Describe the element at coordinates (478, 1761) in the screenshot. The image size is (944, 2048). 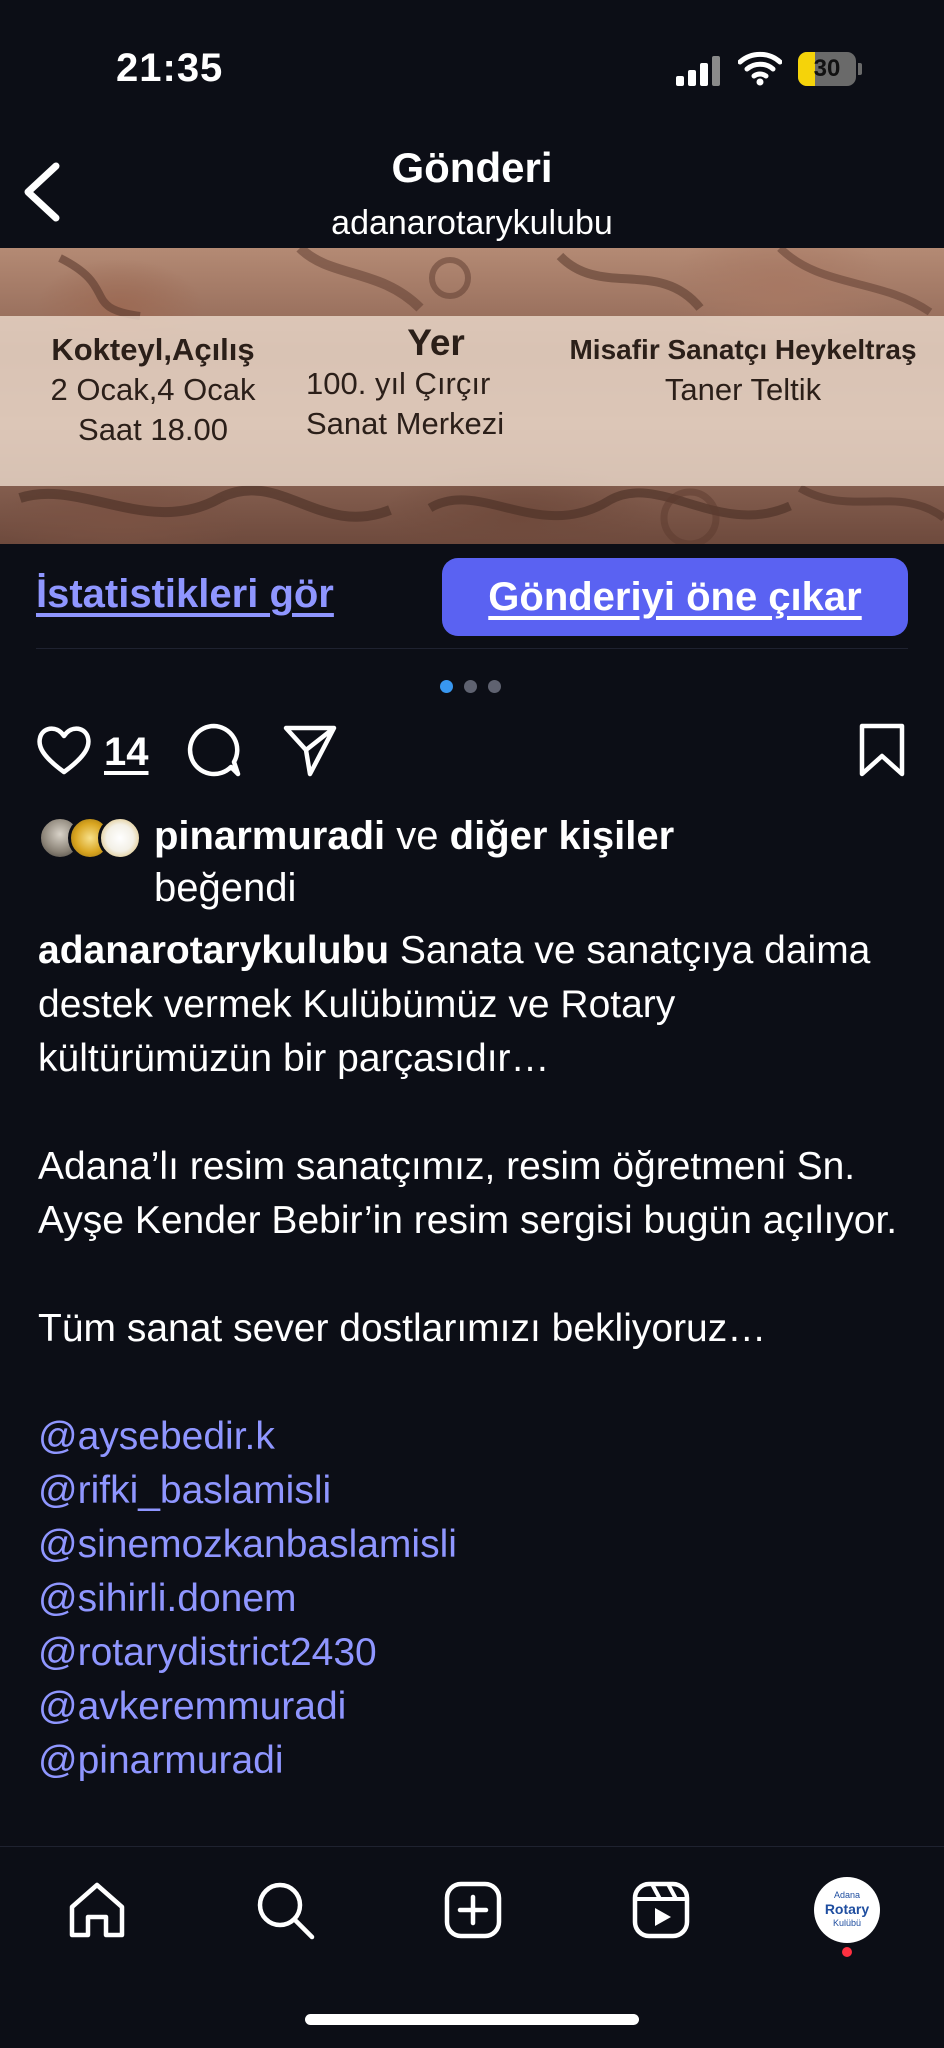
I see `mention-link: @pinarmuradi` at that location.